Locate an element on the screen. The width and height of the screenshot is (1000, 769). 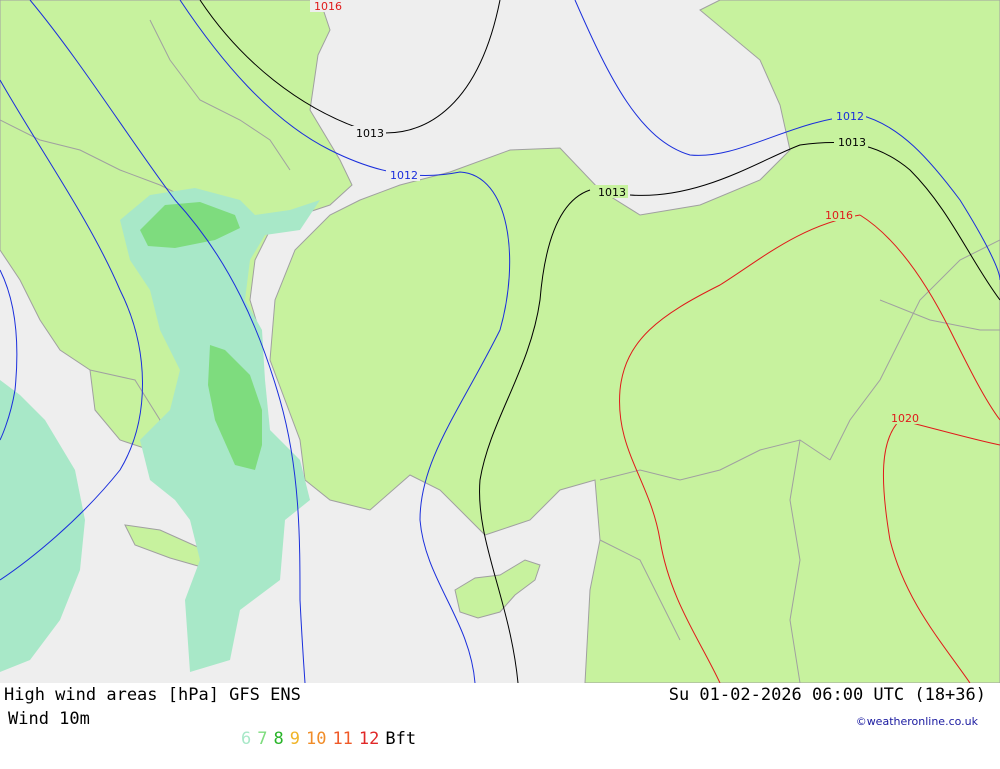
isobar-label-1012-b: 1012 is located at coordinates (850, 116).